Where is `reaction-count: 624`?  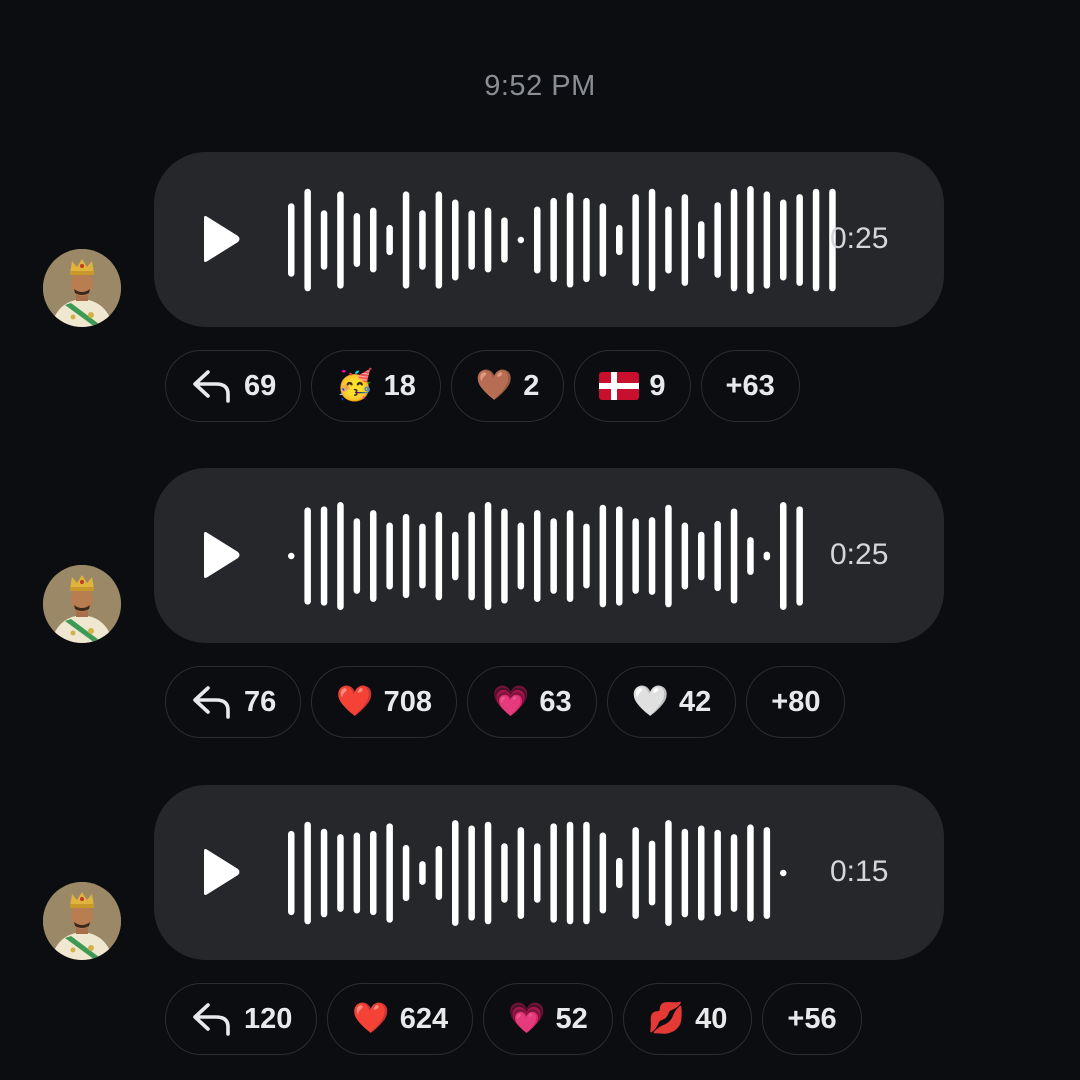 reaction-count: 624 is located at coordinates (424, 1018).